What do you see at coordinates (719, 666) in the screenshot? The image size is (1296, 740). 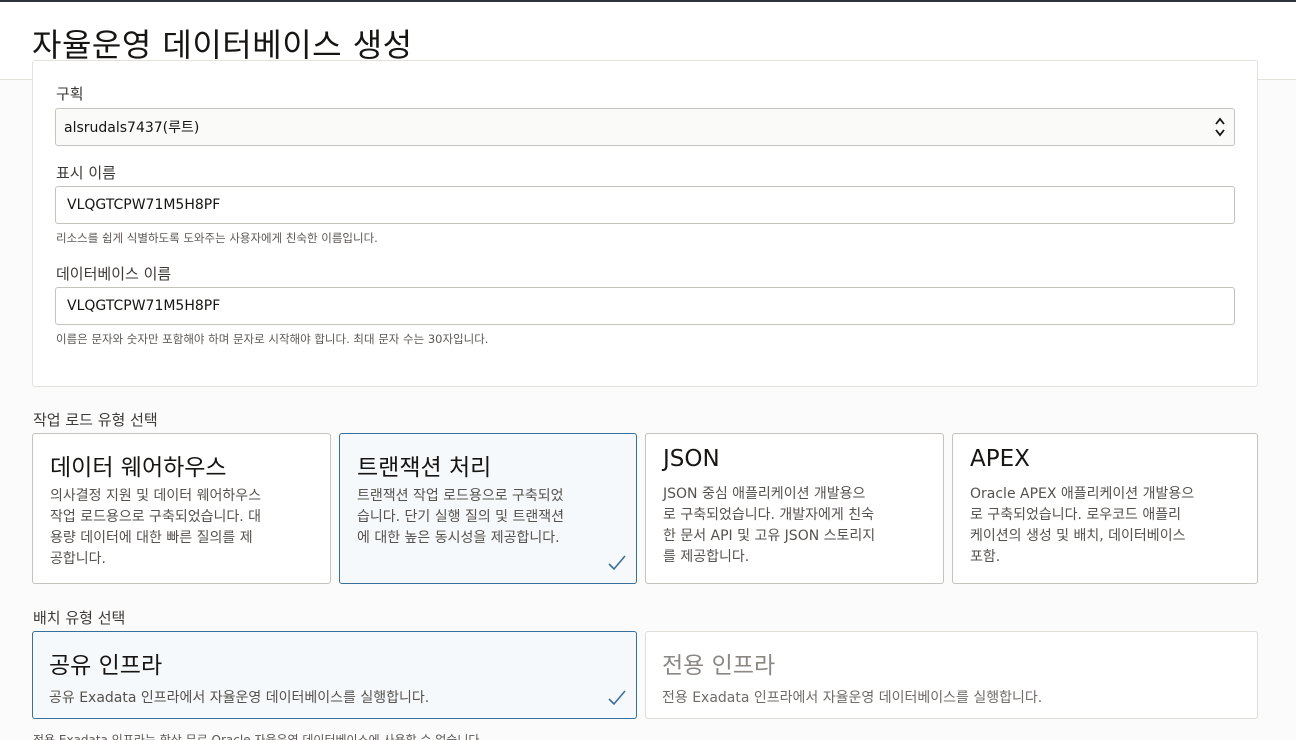 I see `deployment-card-title: 전용 인프라` at bounding box center [719, 666].